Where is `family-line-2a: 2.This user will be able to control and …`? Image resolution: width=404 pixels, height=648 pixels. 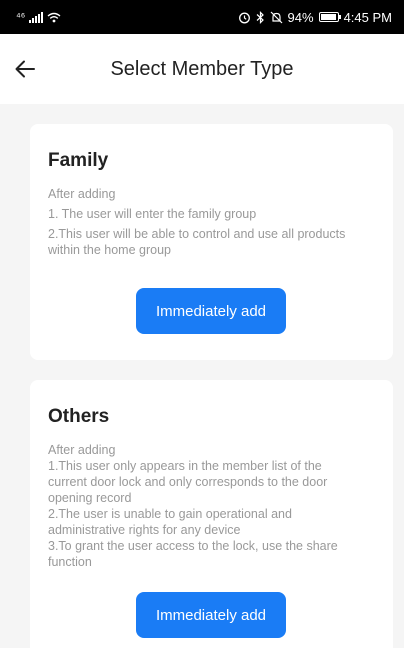 family-line-2a: 2.This user will be able to control and … is located at coordinates (197, 234).